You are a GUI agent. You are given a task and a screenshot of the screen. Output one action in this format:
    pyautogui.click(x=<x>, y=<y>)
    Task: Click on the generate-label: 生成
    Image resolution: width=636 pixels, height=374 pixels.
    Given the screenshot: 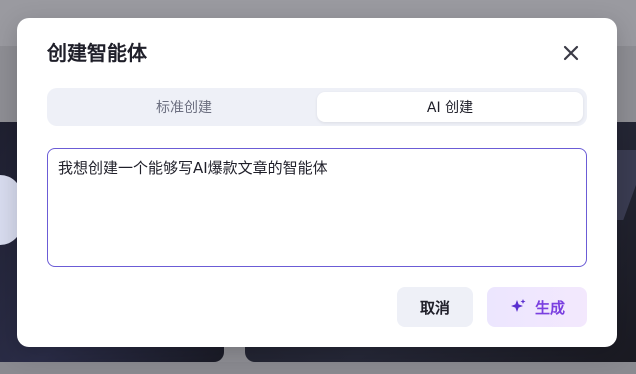 What is the action you would take?
    pyautogui.click(x=549, y=307)
    